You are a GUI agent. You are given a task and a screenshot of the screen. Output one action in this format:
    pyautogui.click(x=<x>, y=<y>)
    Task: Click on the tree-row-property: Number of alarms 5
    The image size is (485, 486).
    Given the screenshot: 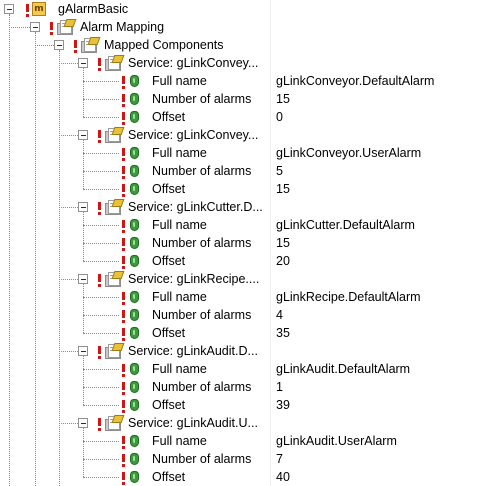 What is the action you would take?
    pyautogui.click(x=242, y=171)
    